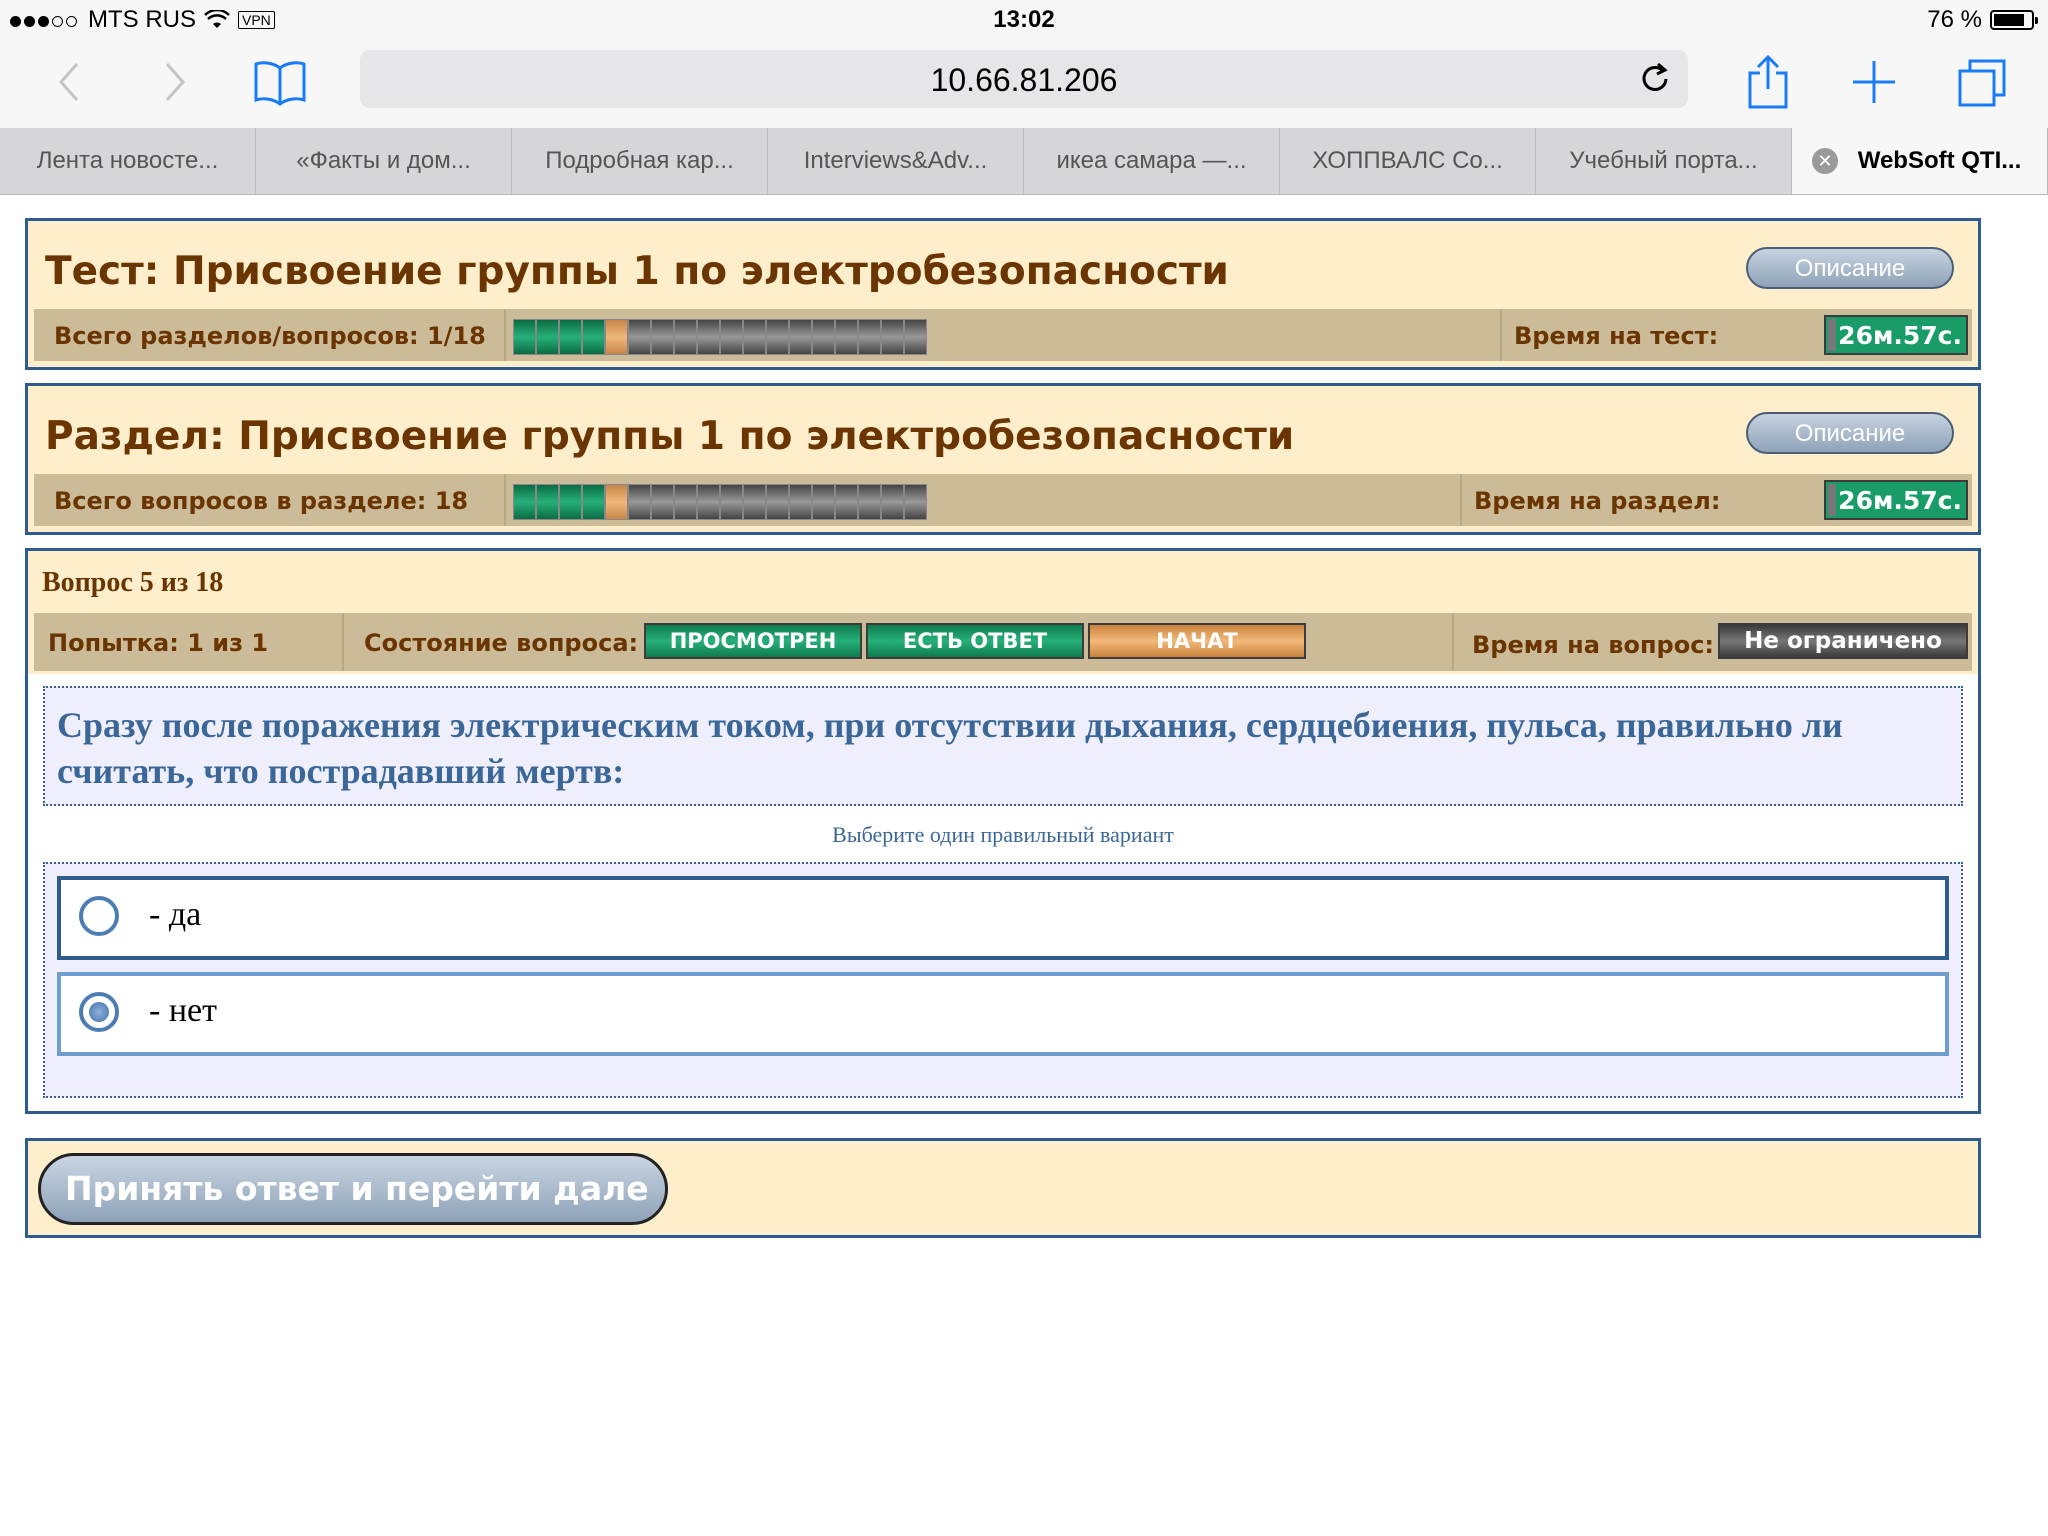 The height and width of the screenshot is (1536, 2048). Describe the element at coordinates (183, 1010) in the screenshot. I see `answer-label: - нет` at that location.